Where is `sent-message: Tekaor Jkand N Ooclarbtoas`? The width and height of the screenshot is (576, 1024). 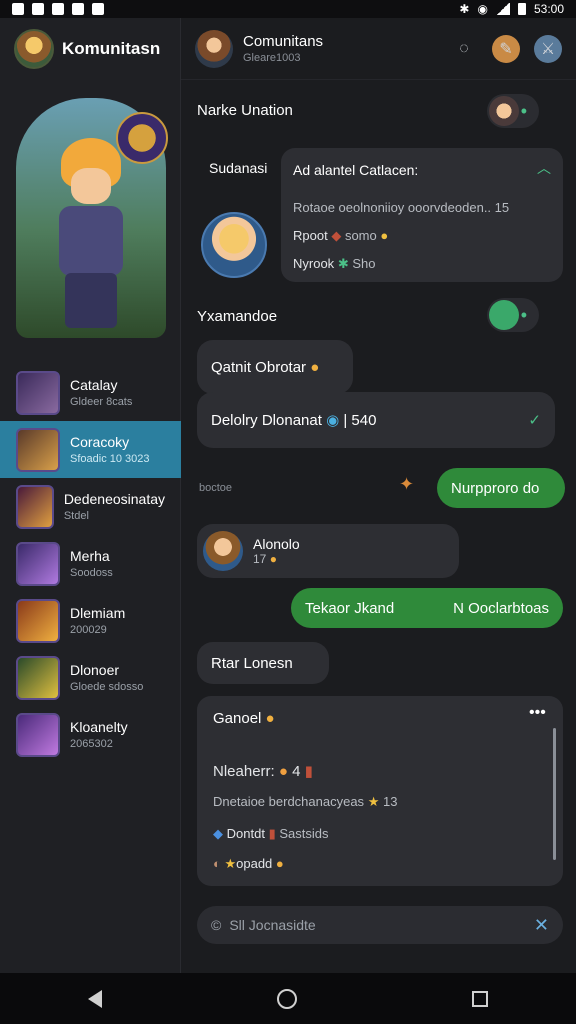
sent-message: Tekaor Jkand N Ooclarbtoas is located at coordinates (427, 608).